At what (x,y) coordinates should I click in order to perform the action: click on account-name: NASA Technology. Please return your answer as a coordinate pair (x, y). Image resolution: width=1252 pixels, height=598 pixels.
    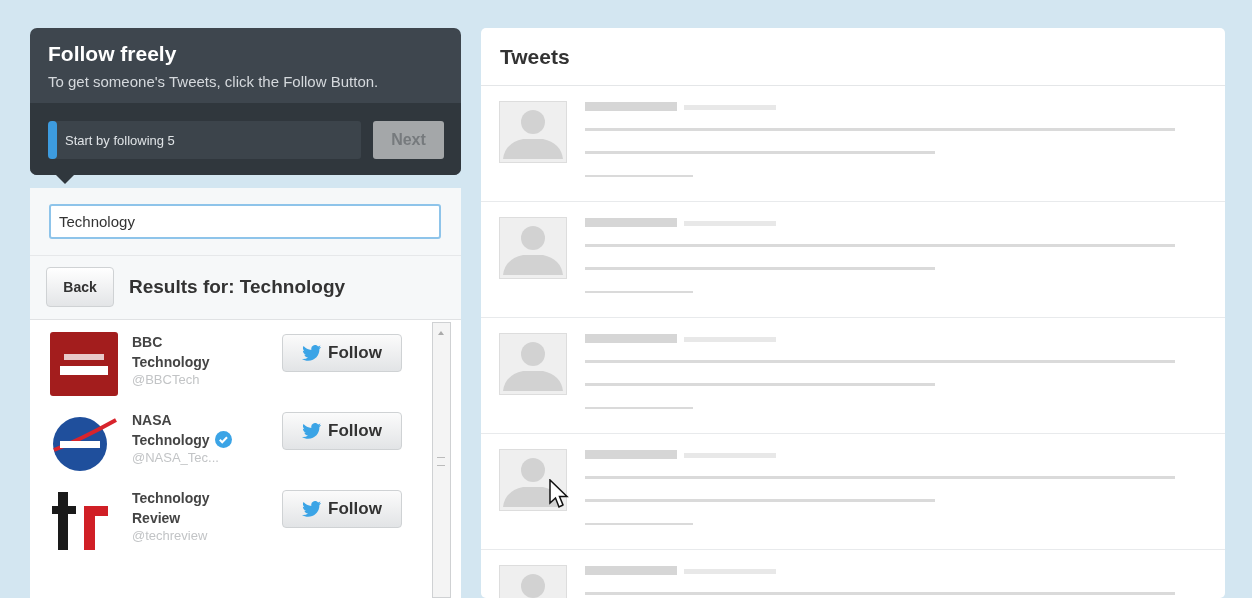
    Looking at the image, I should click on (182, 430).